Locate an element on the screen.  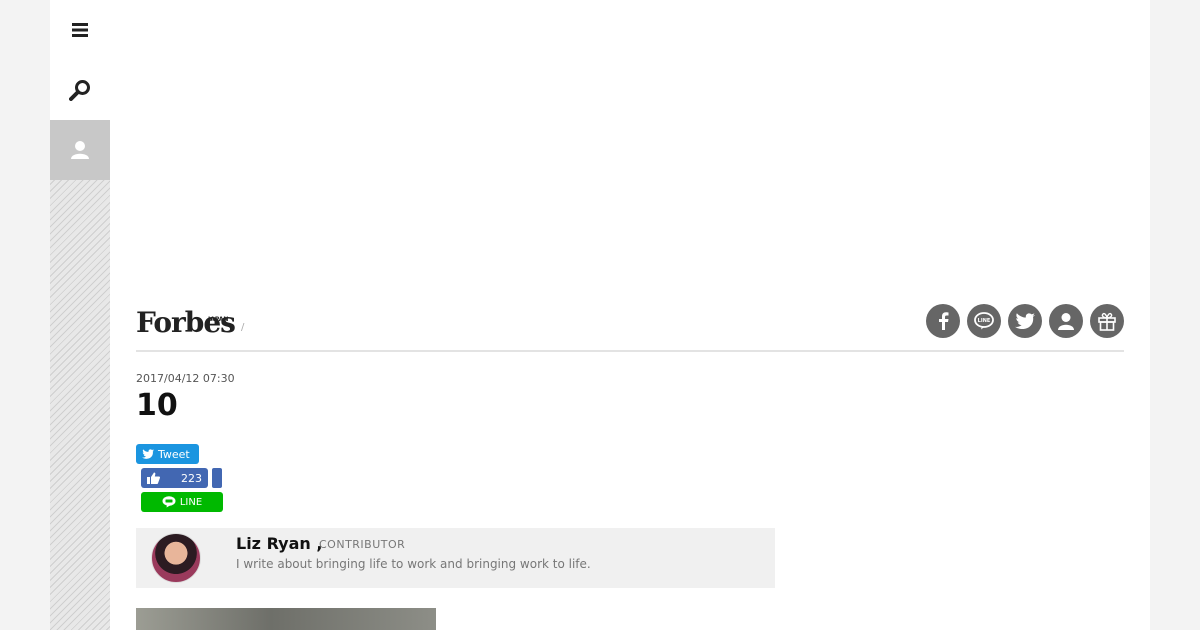
hamburger-menu-icon is located at coordinates (80, 30).